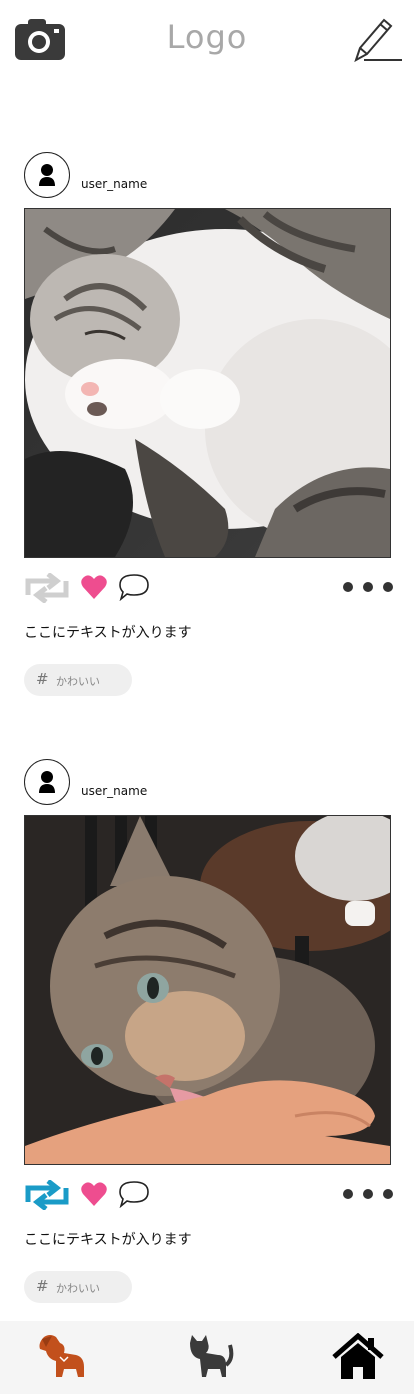  I want to click on bottom-nav, so click(207, 1357).